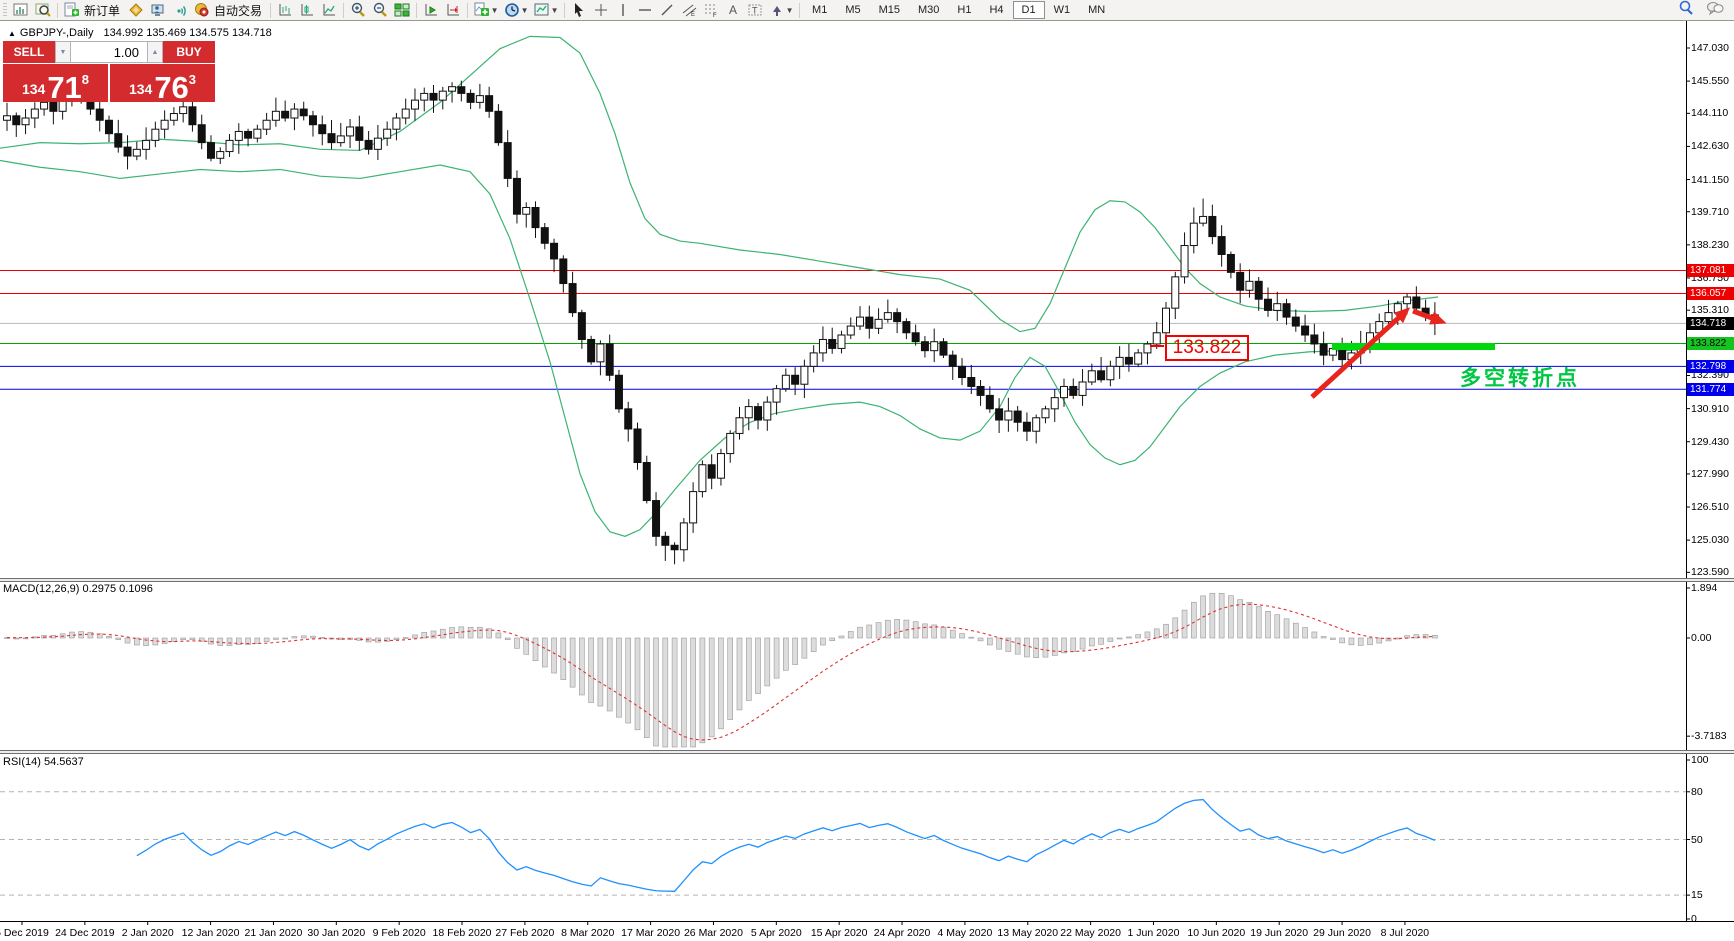 The width and height of the screenshot is (1734, 941). Describe the element at coordinates (1704, 587) in the screenshot. I see `macd-tick: 1.894` at that location.